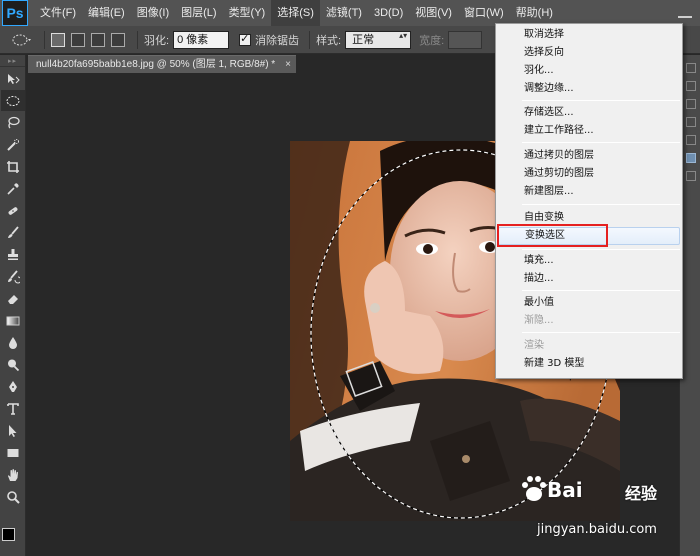  I want to click on tools-panel: ▸▸, so click(13, 305).